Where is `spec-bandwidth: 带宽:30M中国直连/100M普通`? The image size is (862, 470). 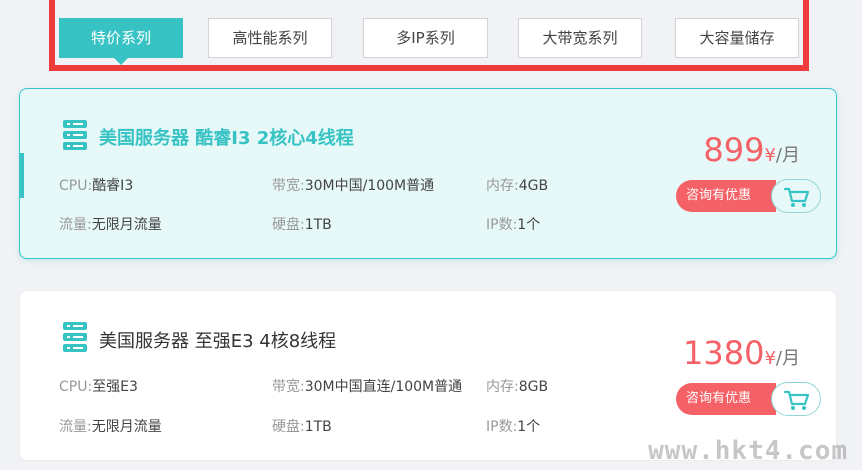 spec-bandwidth: 带宽:30M中国直连/100M普通 is located at coordinates (367, 387).